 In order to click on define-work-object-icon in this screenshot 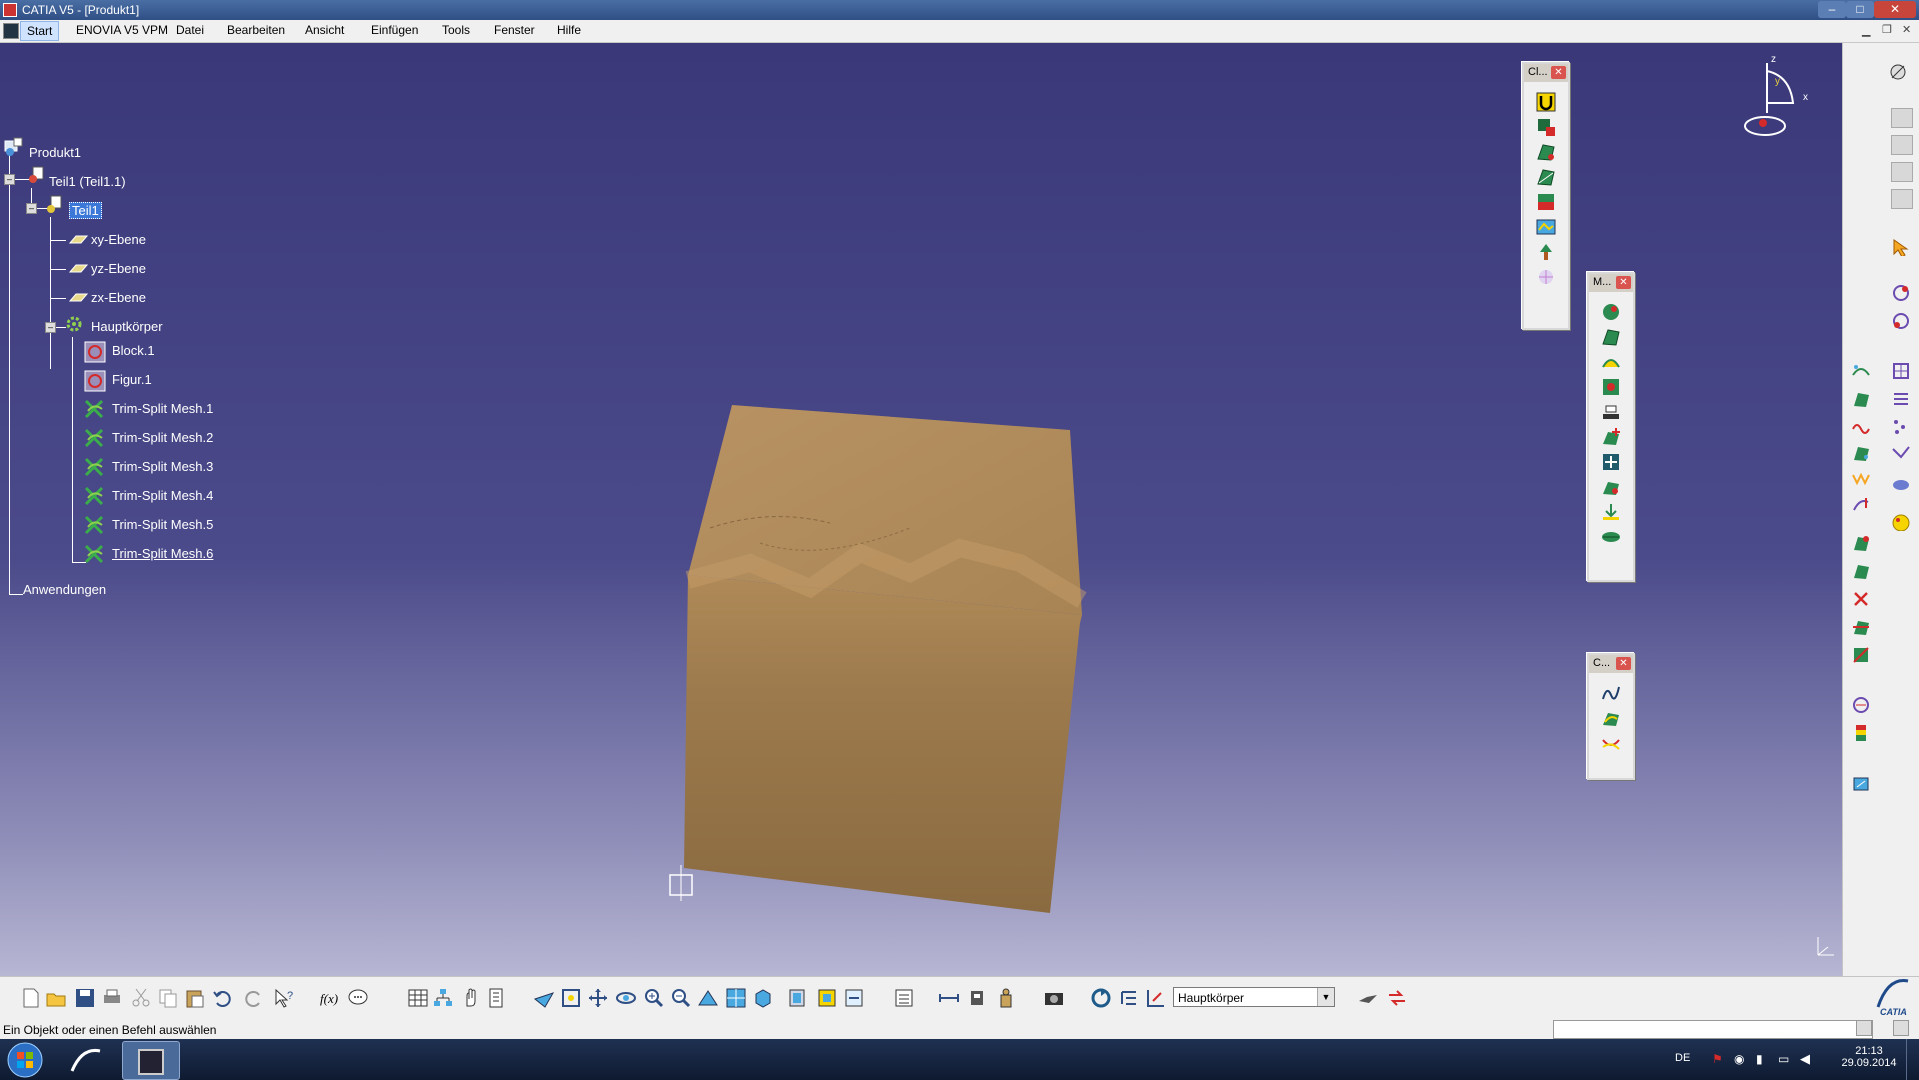, I will do `click(1397, 998)`.